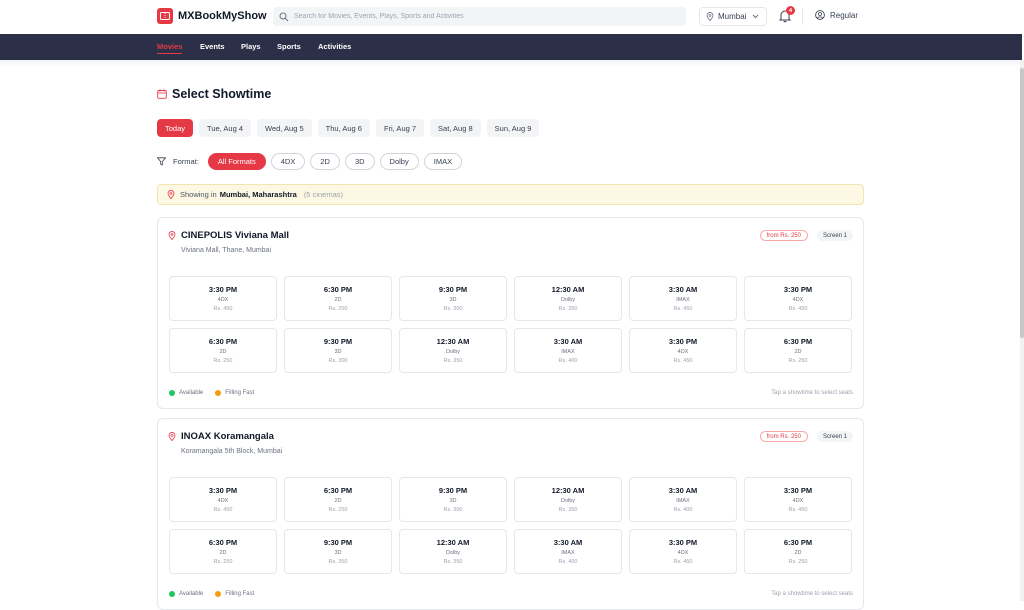 The height and width of the screenshot is (610, 1024). What do you see at coordinates (175, 128) in the screenshot?
I see `date-tab: Today` at bounding box center [175, 128].